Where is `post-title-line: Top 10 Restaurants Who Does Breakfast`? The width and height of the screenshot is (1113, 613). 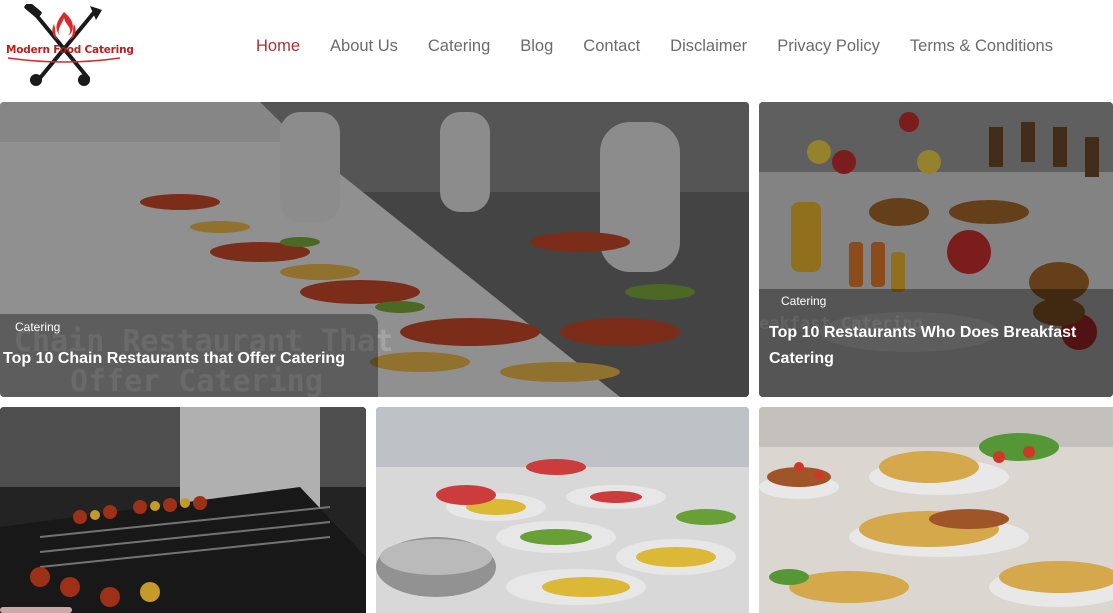
post-title-line: Top 10 Restaurants Who Does Breakfast is located at coordinates (923, 332).